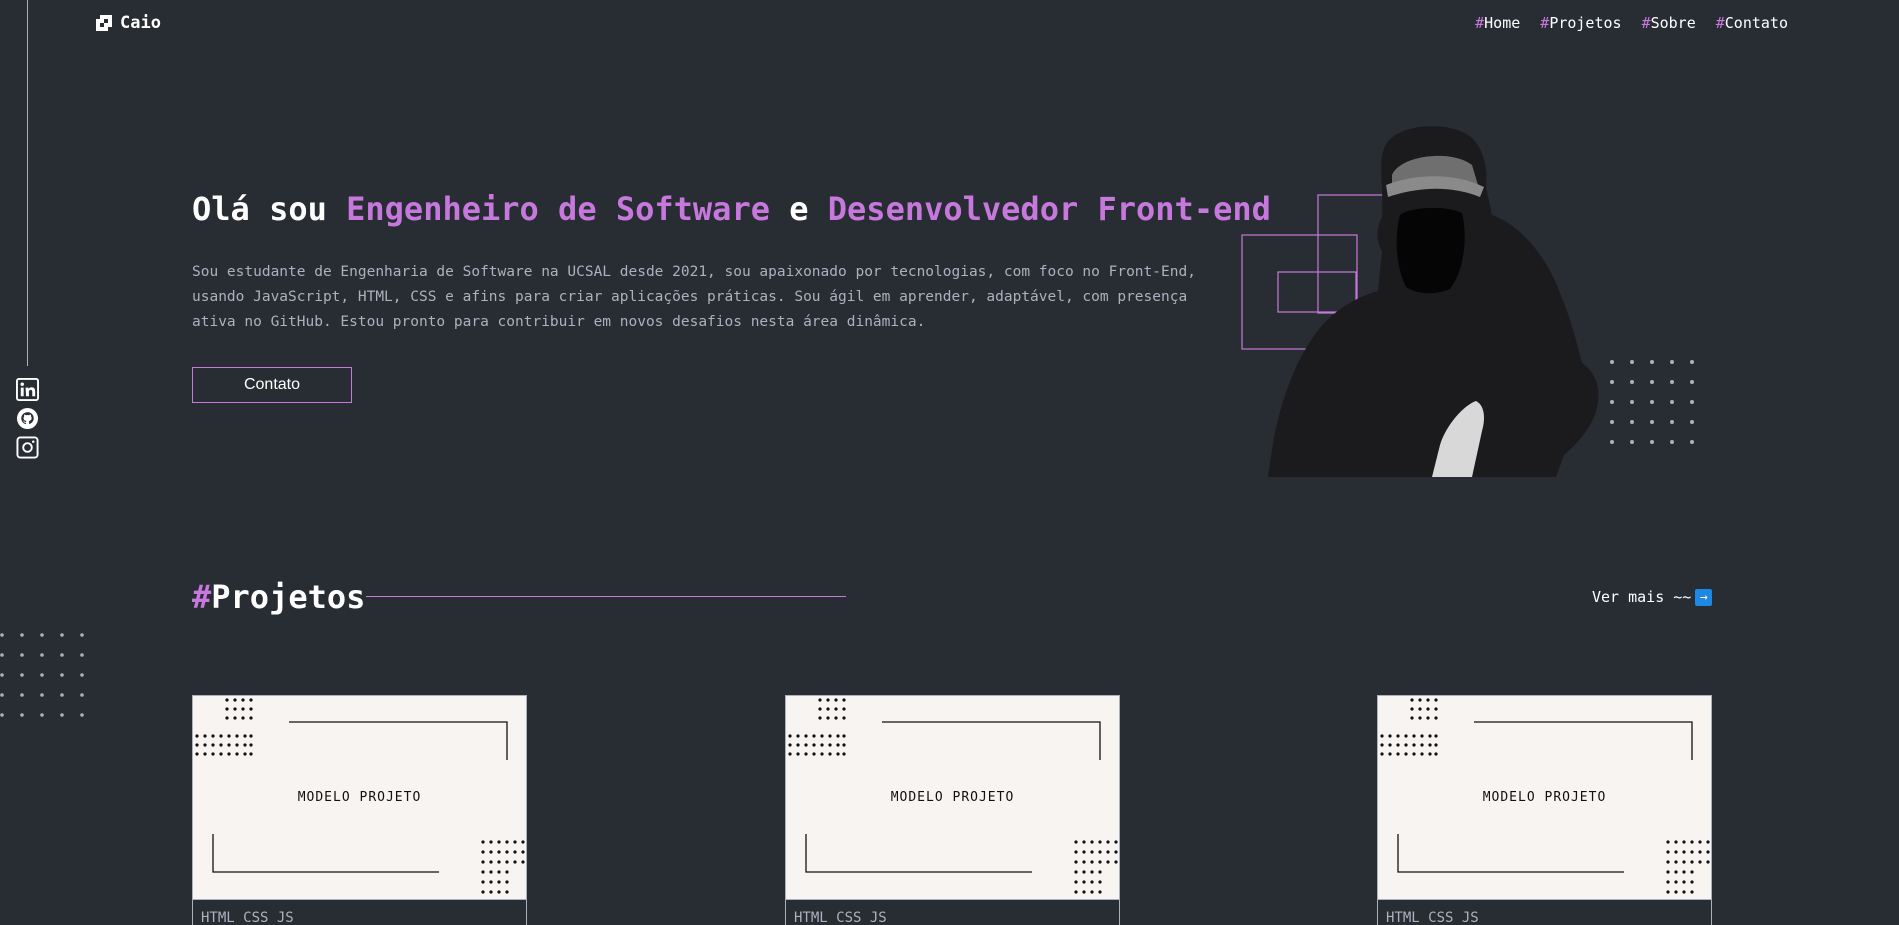 The height and width of the screenshot is (925, 1899). I want to click on linkedin-icon, so click(27, 389).